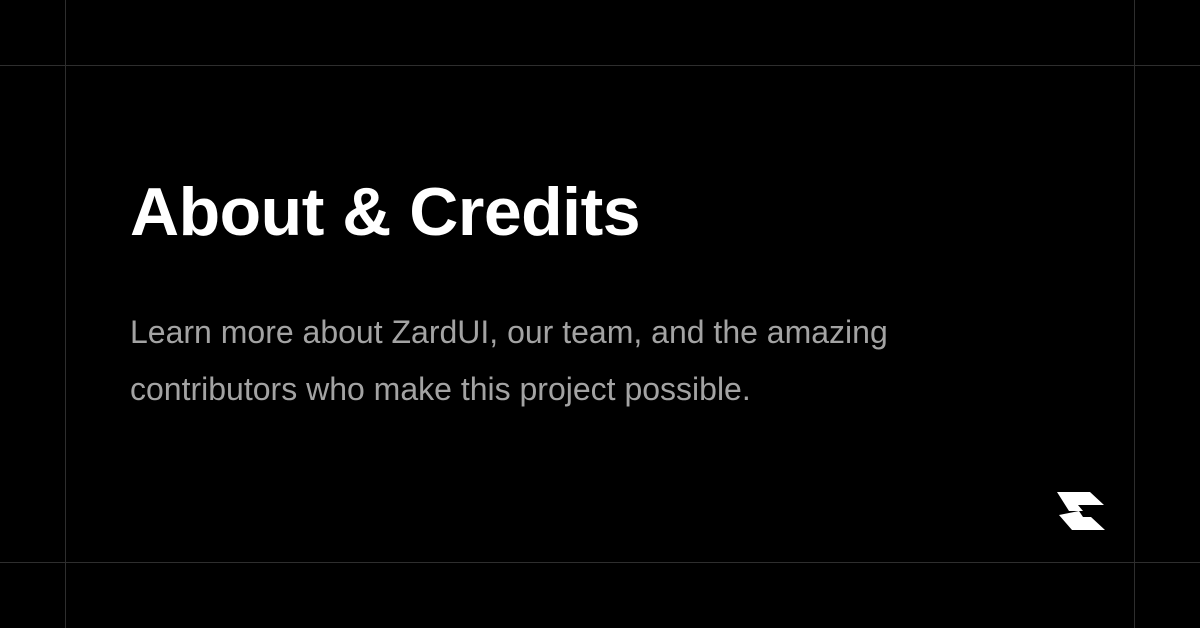 This screenshot has height=628, width=1200. Describe the element at coordinates (600, 562) in the screenshot. I see `grid-line-bottom` at that location.